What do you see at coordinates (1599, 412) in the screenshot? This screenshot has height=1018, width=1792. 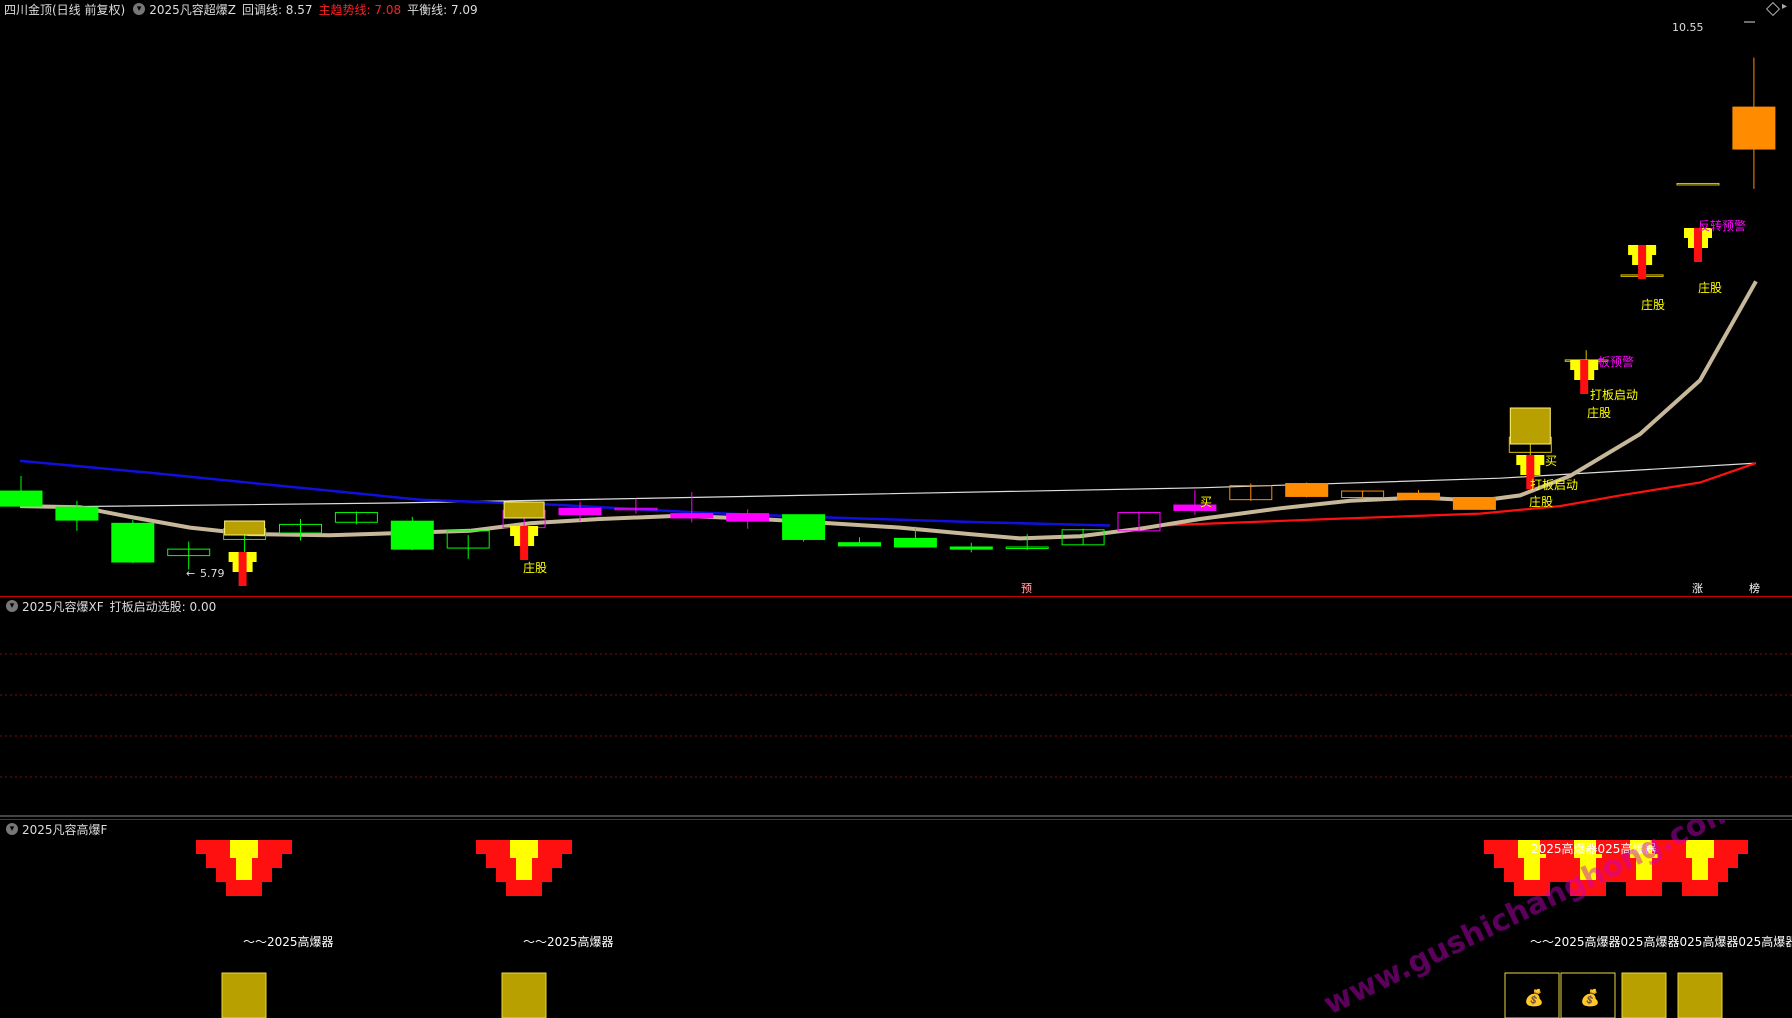 I see `zhuanggu-label-3: 庄股` at bounding box center [1599, 412].